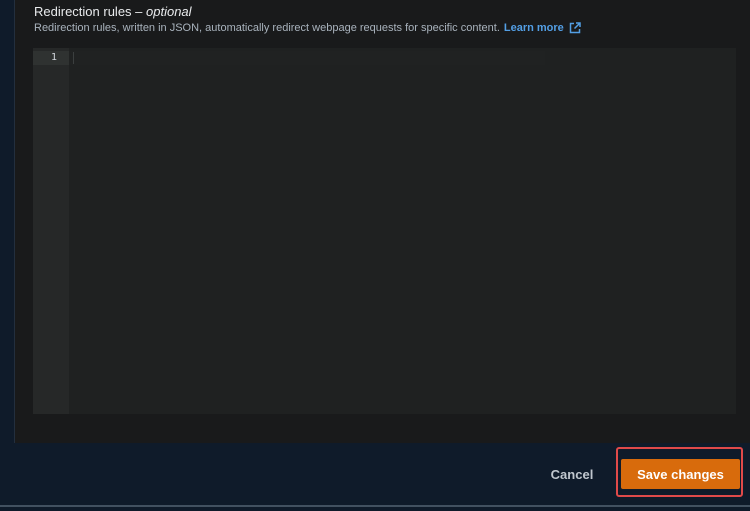 This screenshot has width=750, height=511. I want to click on learn-more-link: Learn more, so click(534, 28).